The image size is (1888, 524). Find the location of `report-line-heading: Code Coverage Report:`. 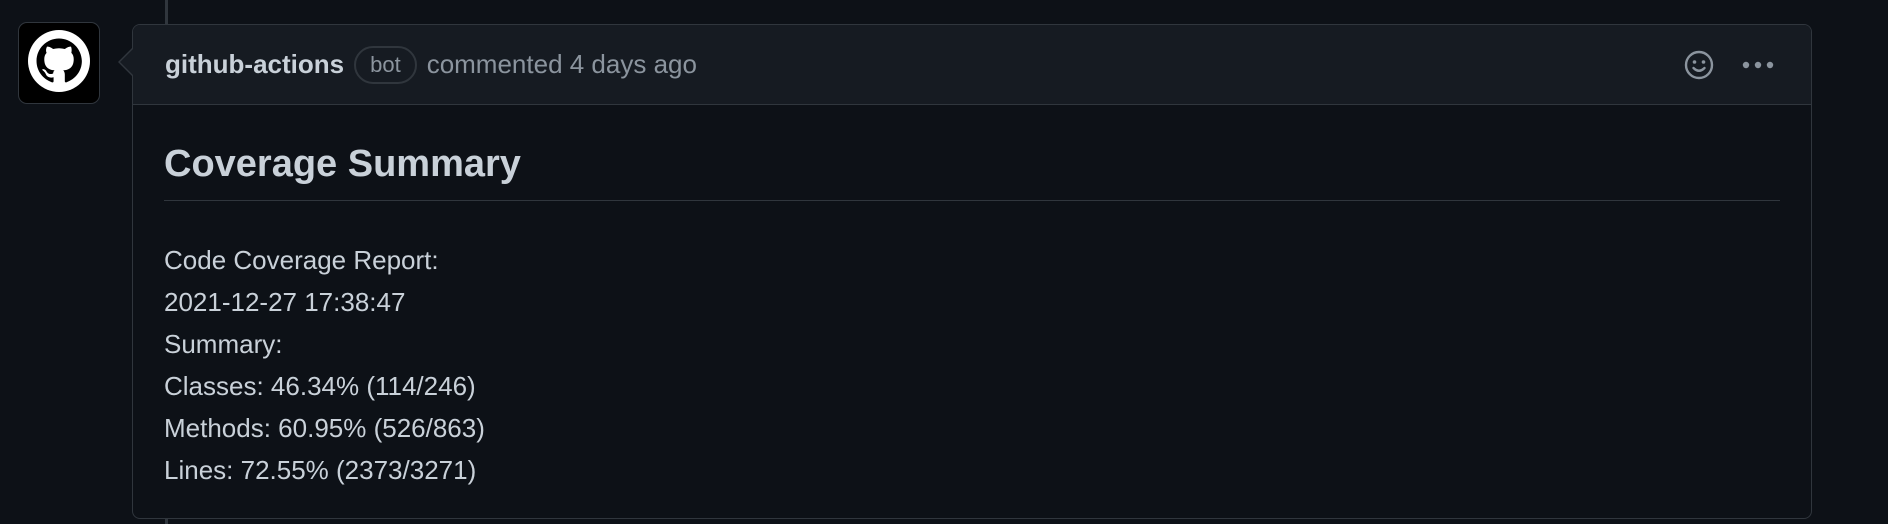

report-line-heading: Code Coverage Report: is located at coordinates (301, 260).